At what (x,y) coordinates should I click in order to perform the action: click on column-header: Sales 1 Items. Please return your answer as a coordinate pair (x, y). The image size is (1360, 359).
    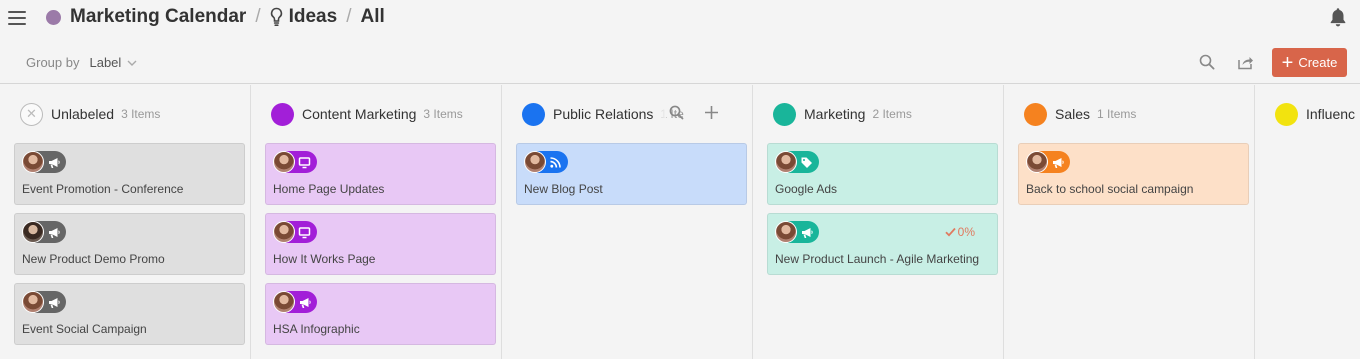
    Looking at the image, I should click on (1080, 114).